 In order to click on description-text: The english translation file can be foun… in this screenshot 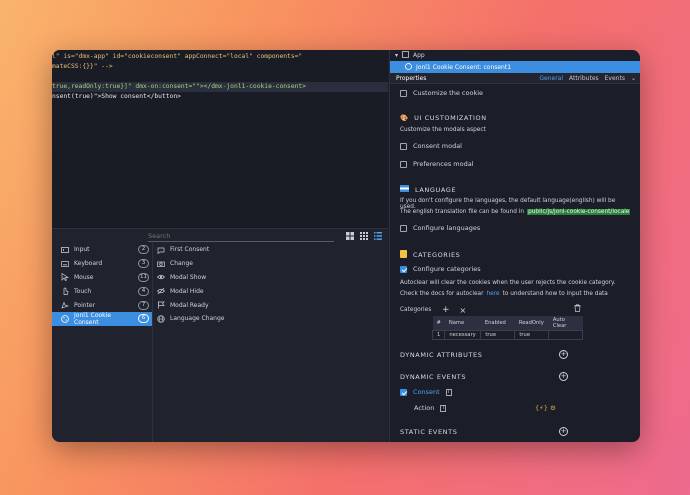, I will do `click(462, 212)`.